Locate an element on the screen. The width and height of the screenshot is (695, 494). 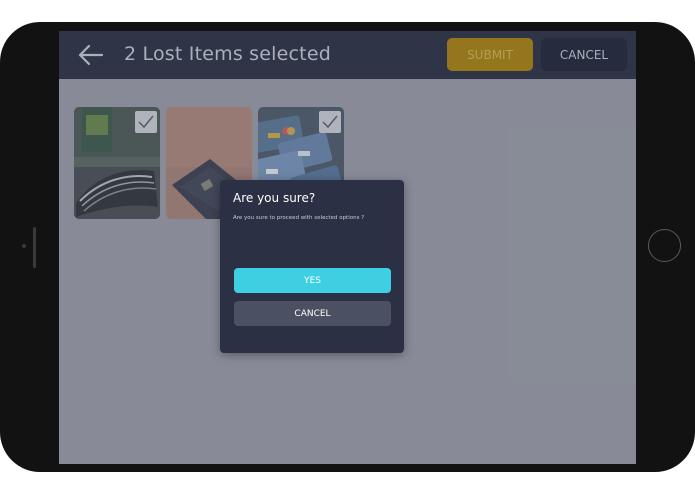
cancel-button: CANCEL is located at coordinates (584, 54).